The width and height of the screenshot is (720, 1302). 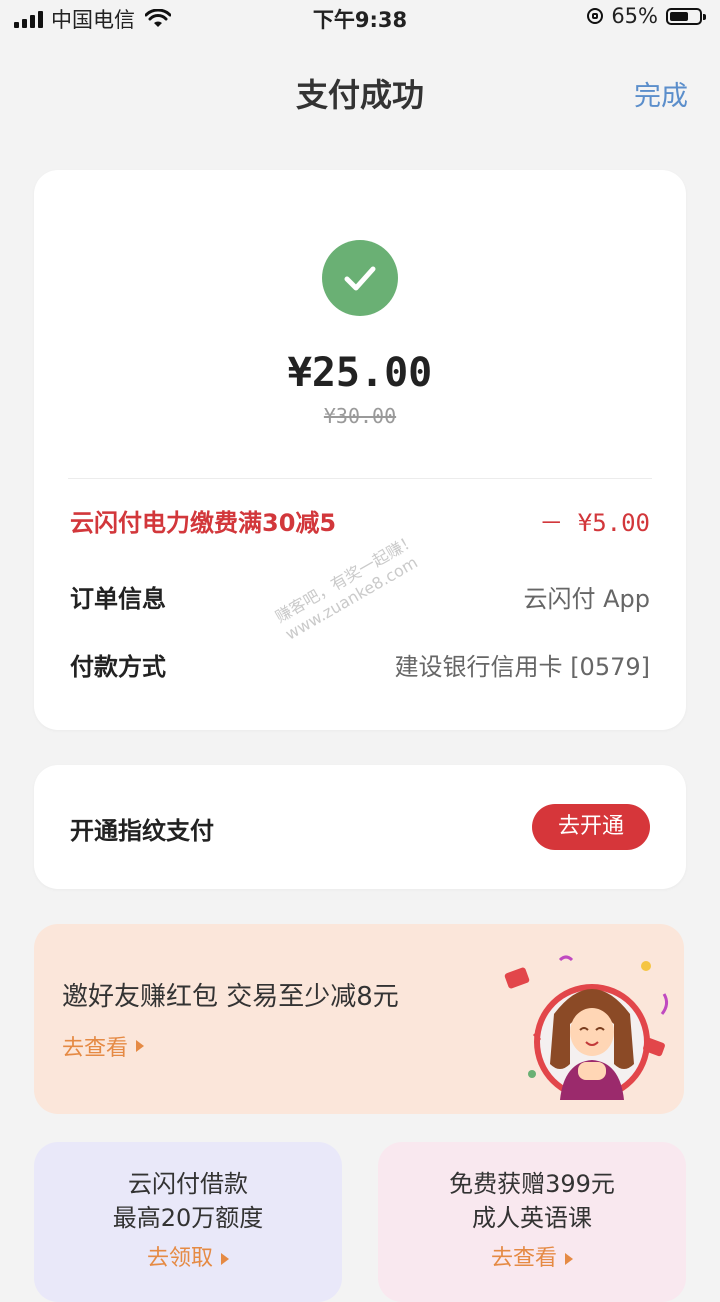 I want to click on fingerprint-card: 开通指纹支付 去开通, so click(x=360, y=827).